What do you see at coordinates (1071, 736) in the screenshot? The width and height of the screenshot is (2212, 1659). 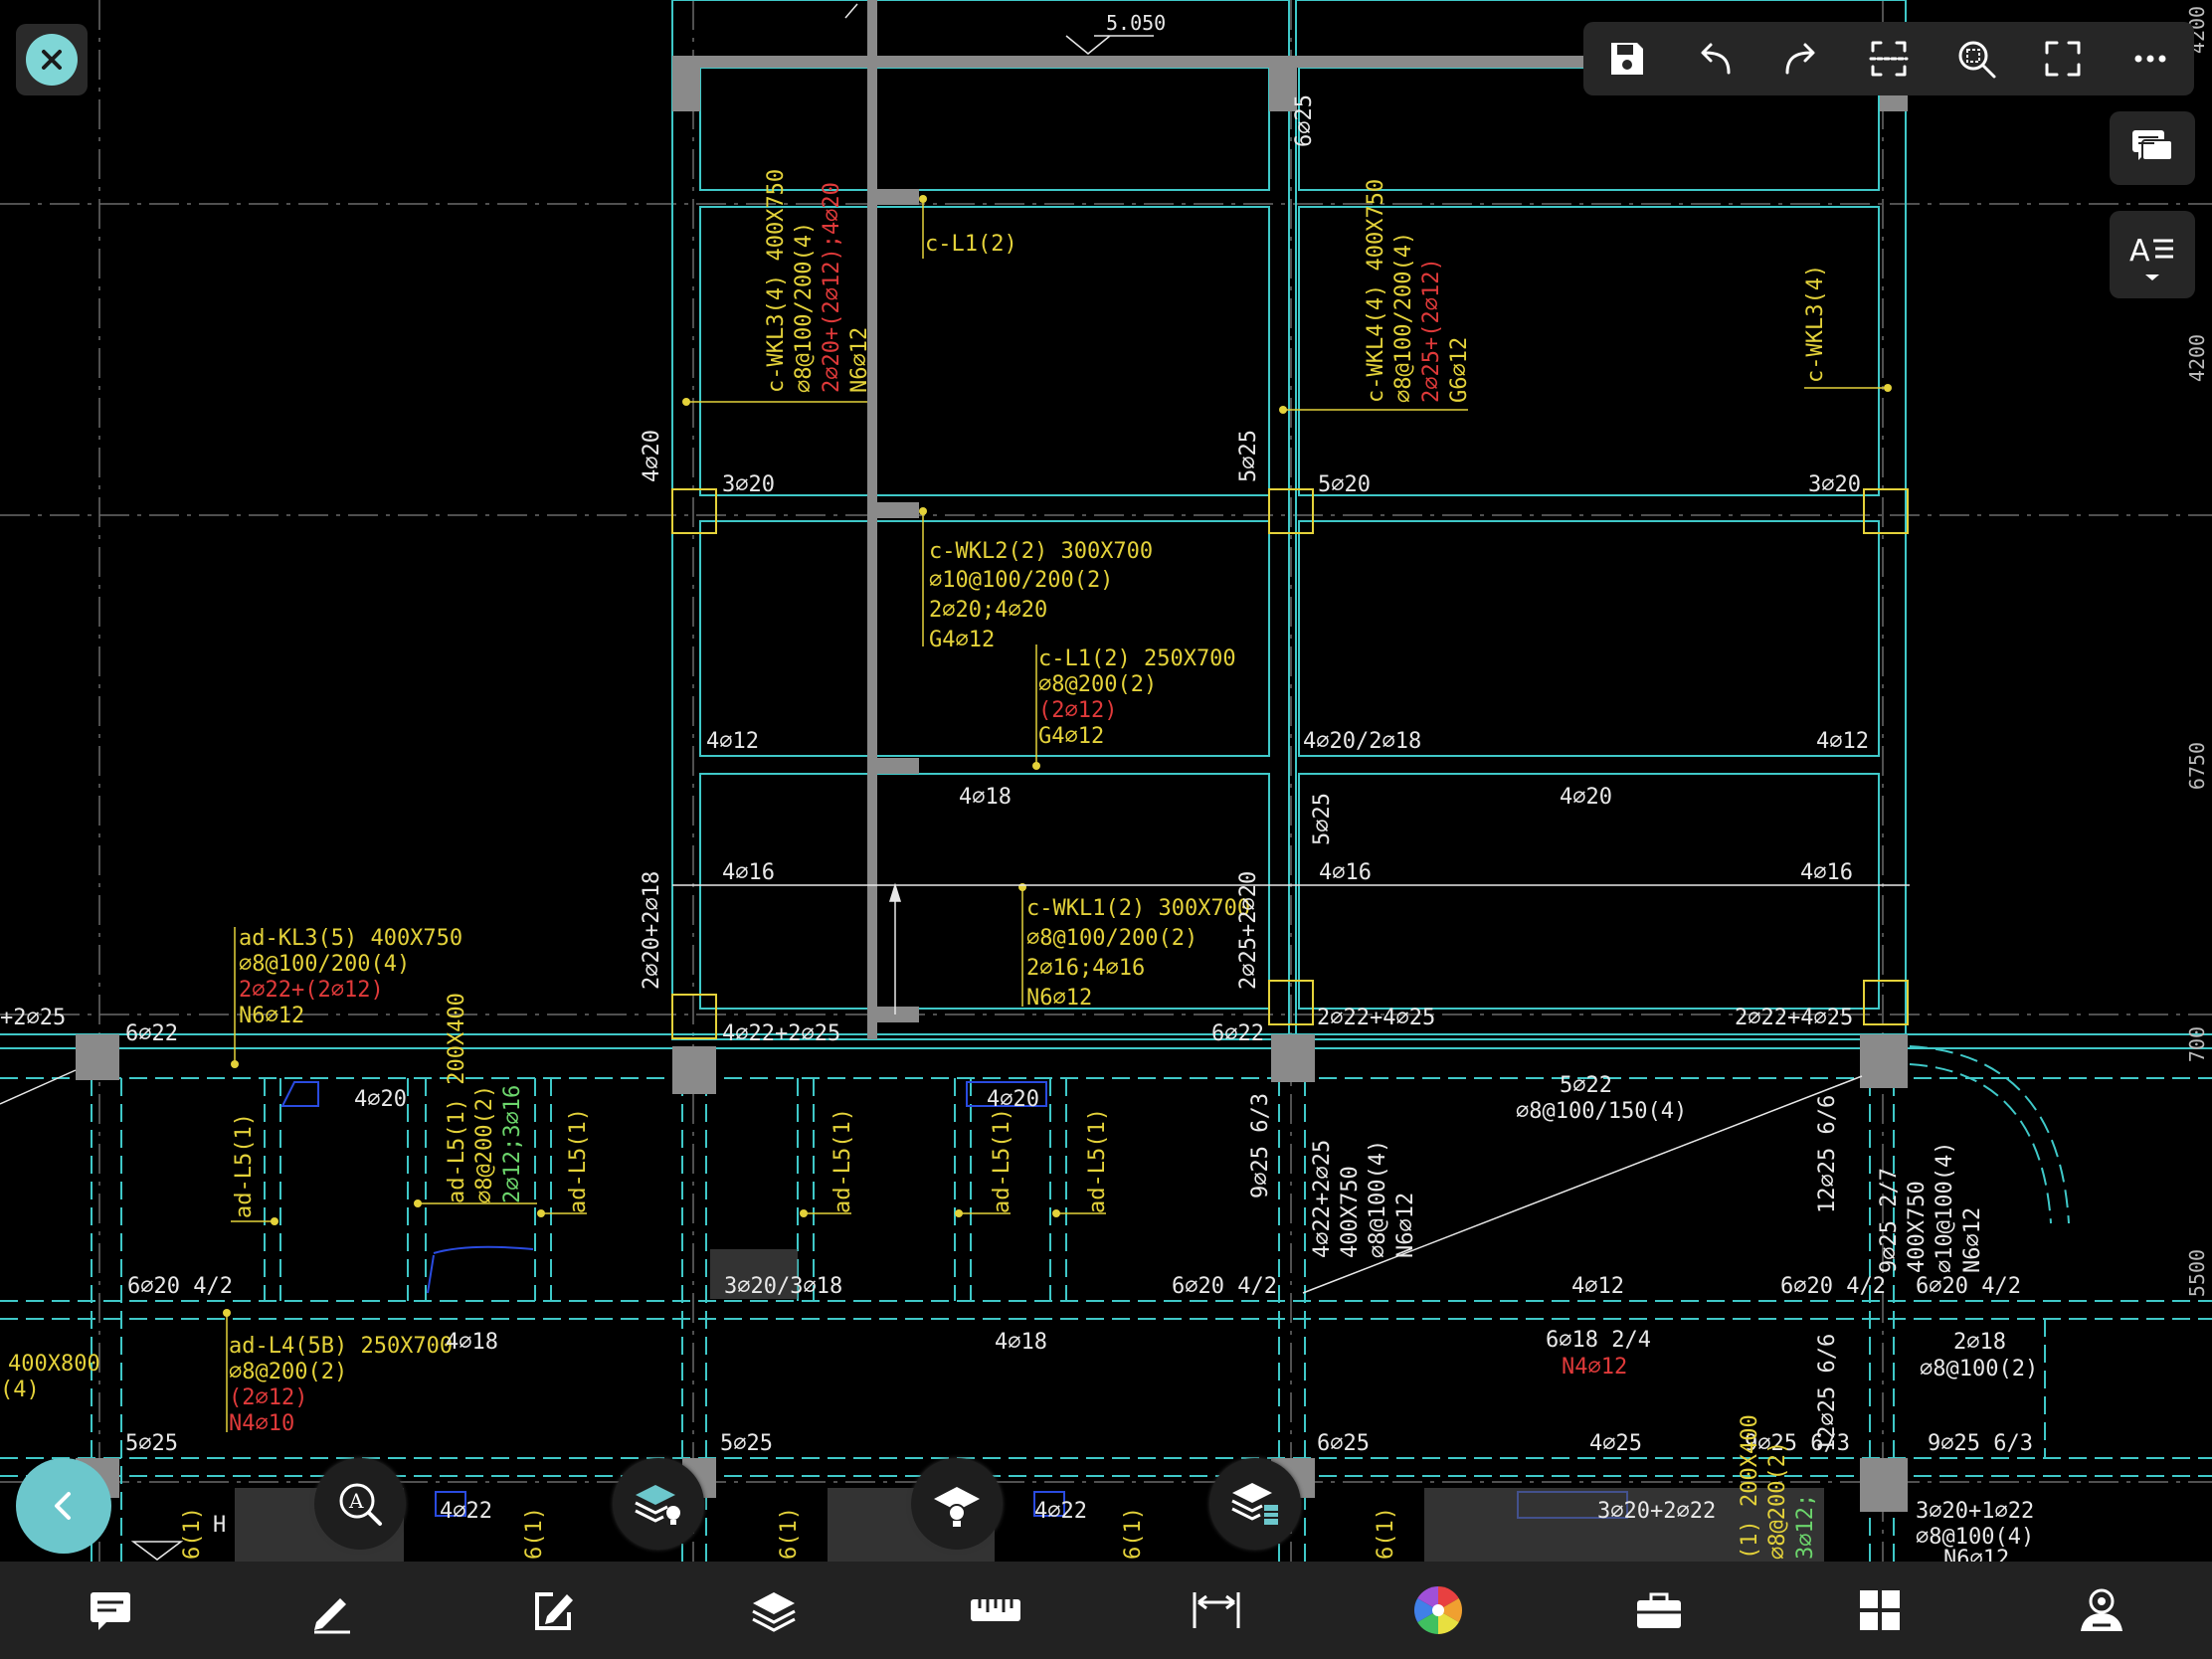 I see `drawing-label: G4⌀12` at bounding box center [1071, 736].